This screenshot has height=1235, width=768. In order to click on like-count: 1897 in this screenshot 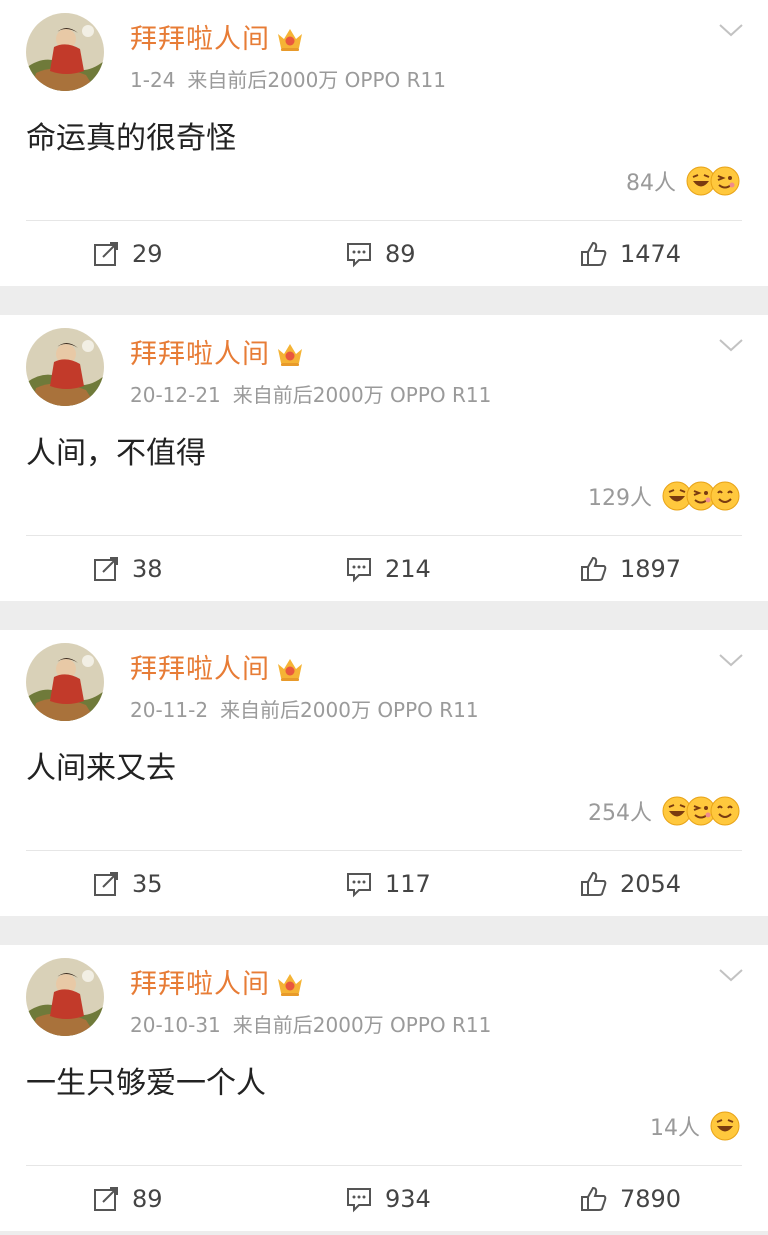, I will do `click(651, 568)`.